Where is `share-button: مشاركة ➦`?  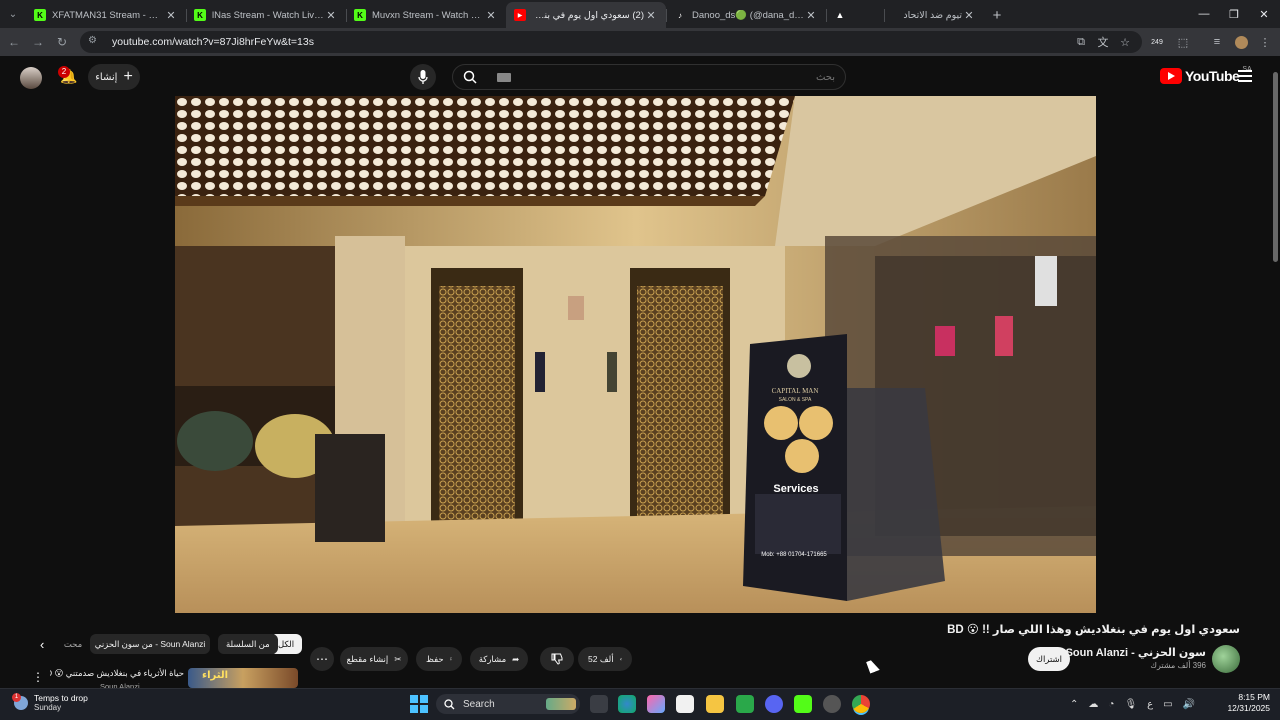 share-button: مشاركة ➦ is located at coordinates (499, 659).